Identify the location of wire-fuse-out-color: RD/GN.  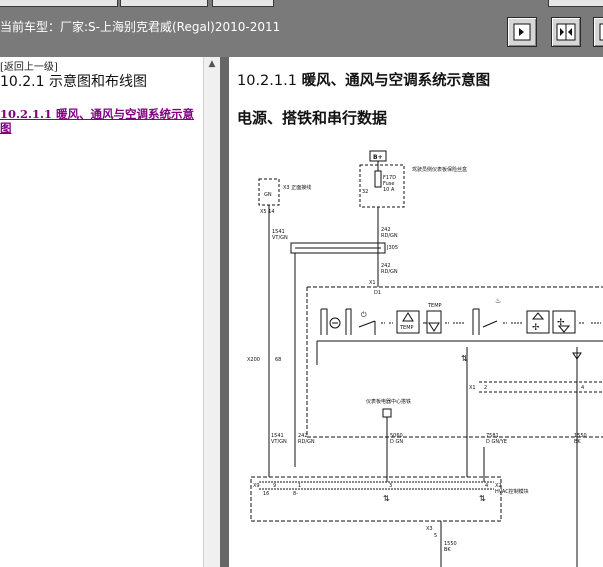
(389, 236).